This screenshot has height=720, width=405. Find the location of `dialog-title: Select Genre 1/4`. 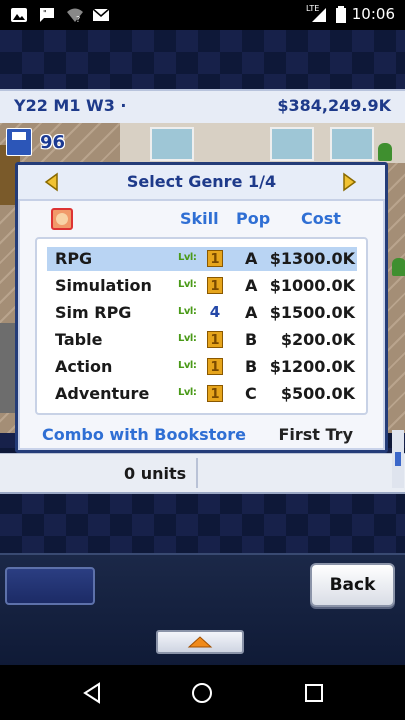

dialog-title: Select Genre 1/4 is located at coordinates (201, 181).